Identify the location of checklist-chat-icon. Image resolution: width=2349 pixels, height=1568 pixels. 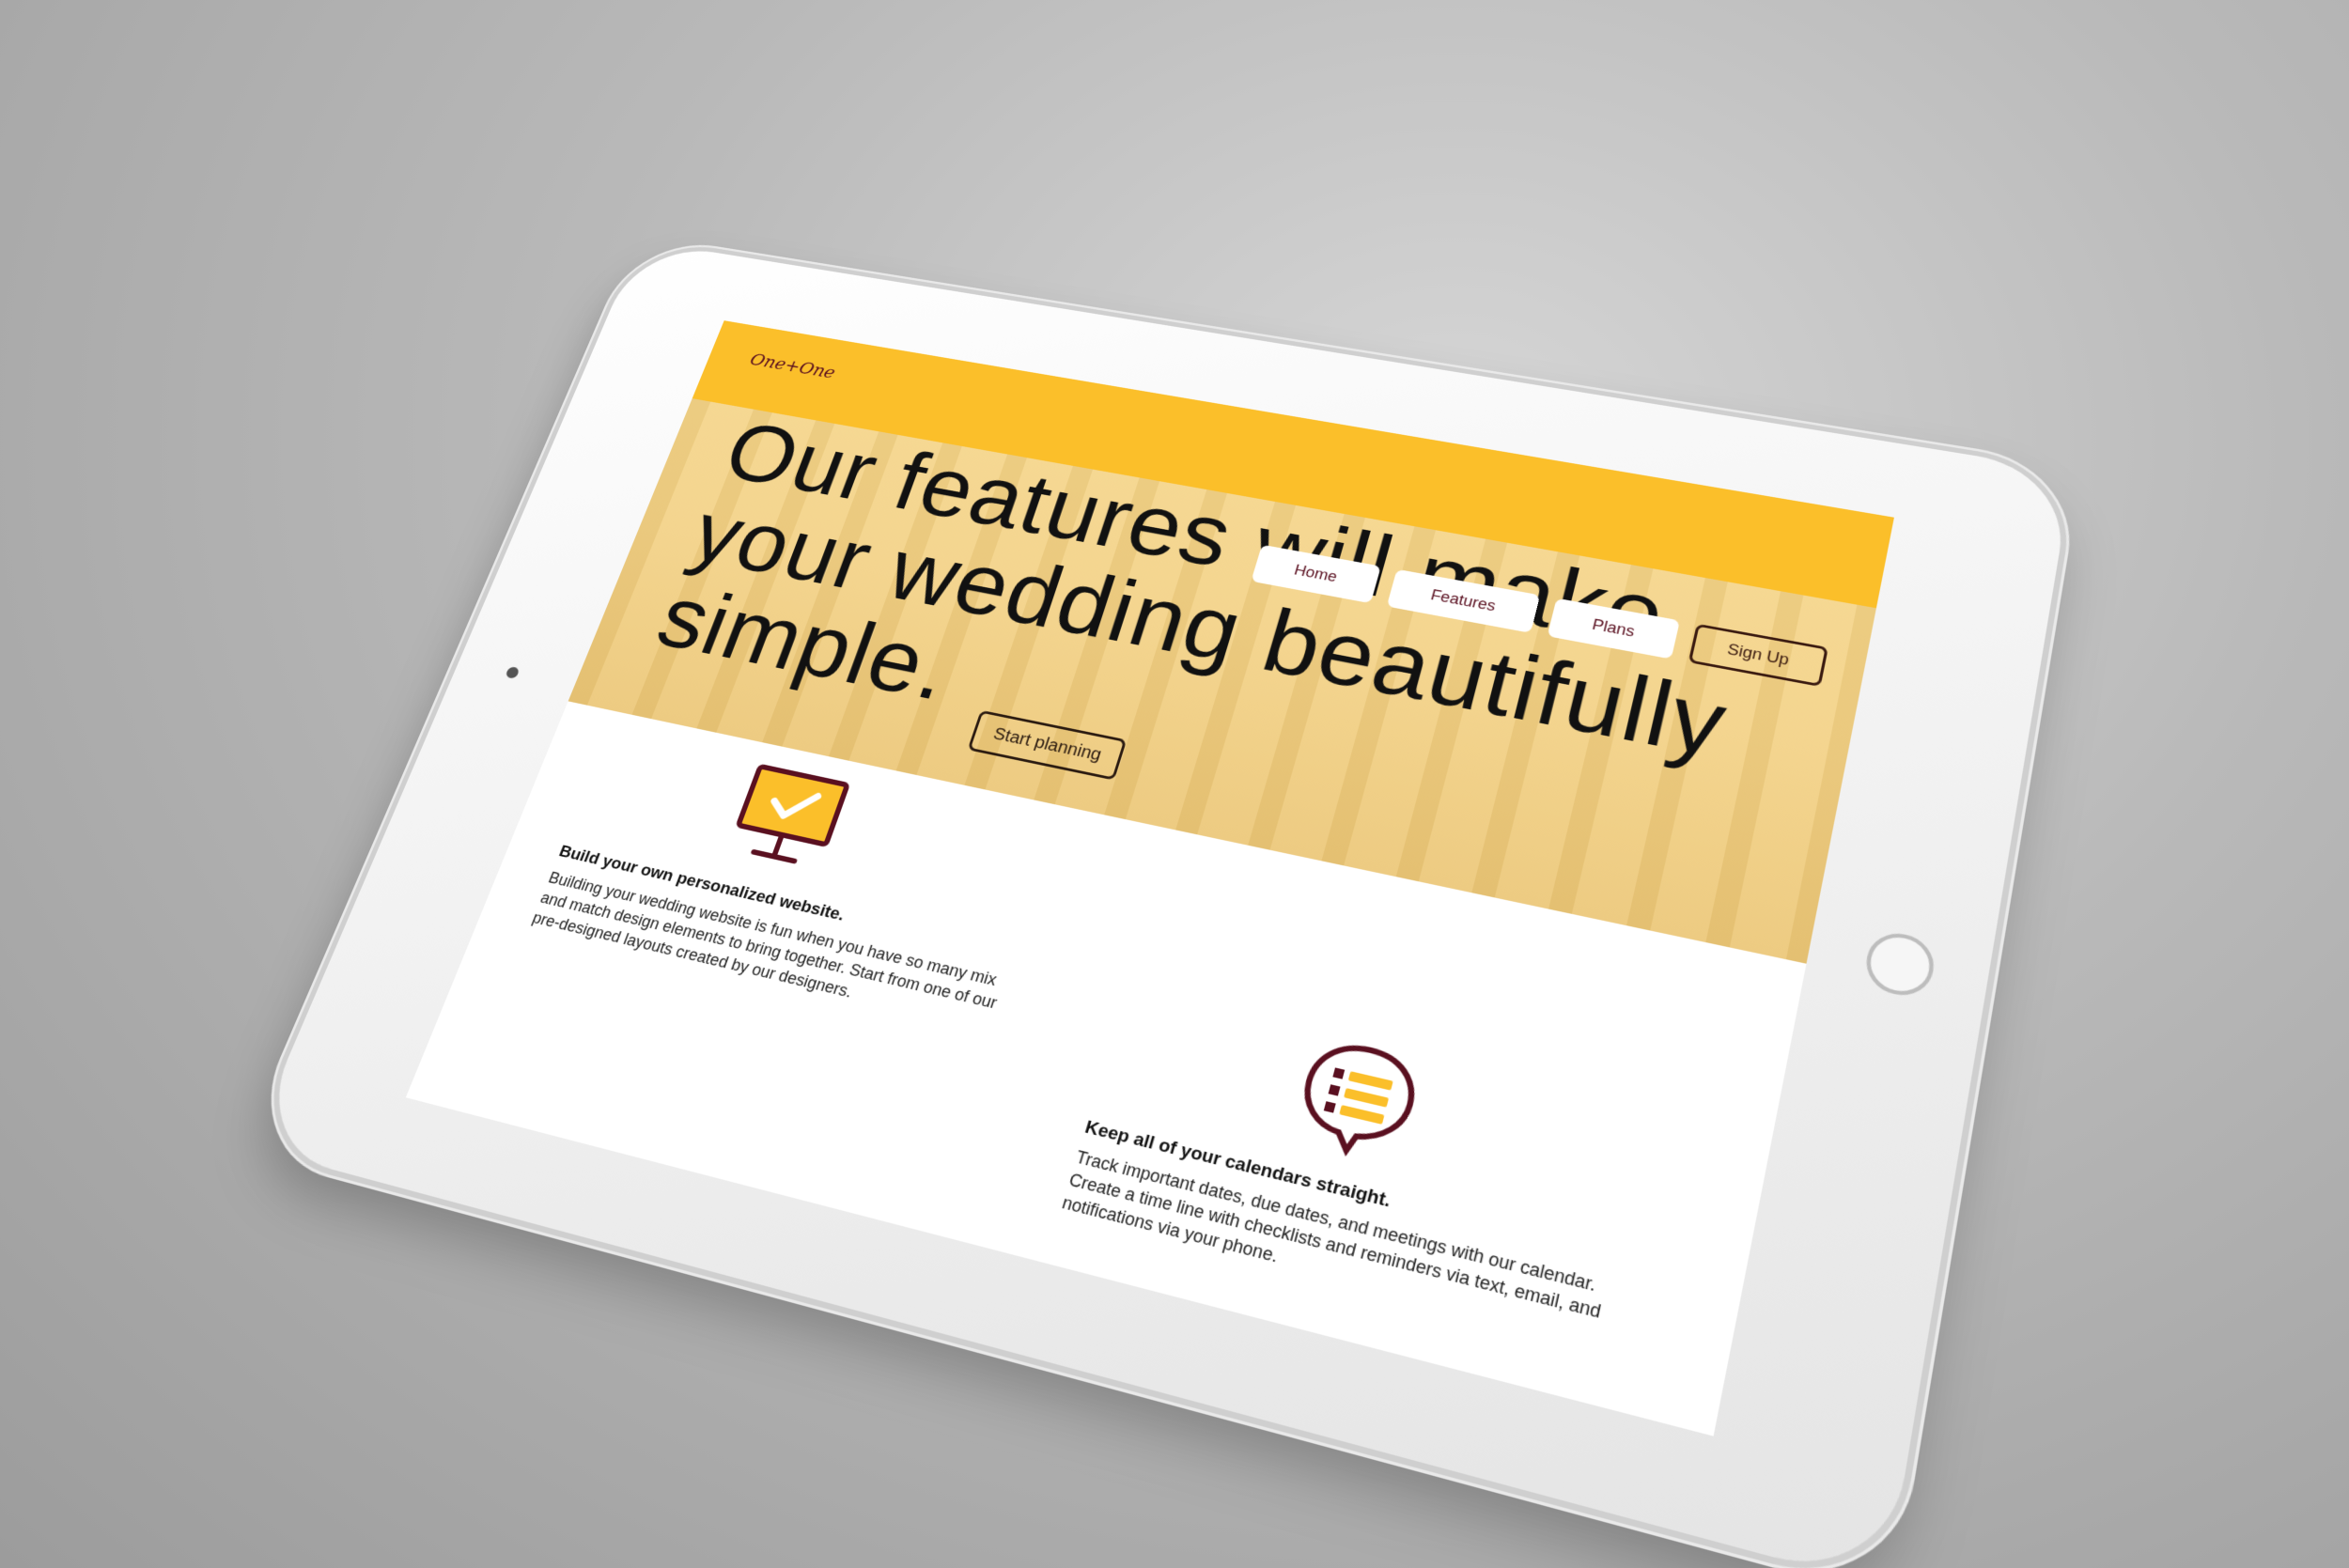
(1357, 1100).